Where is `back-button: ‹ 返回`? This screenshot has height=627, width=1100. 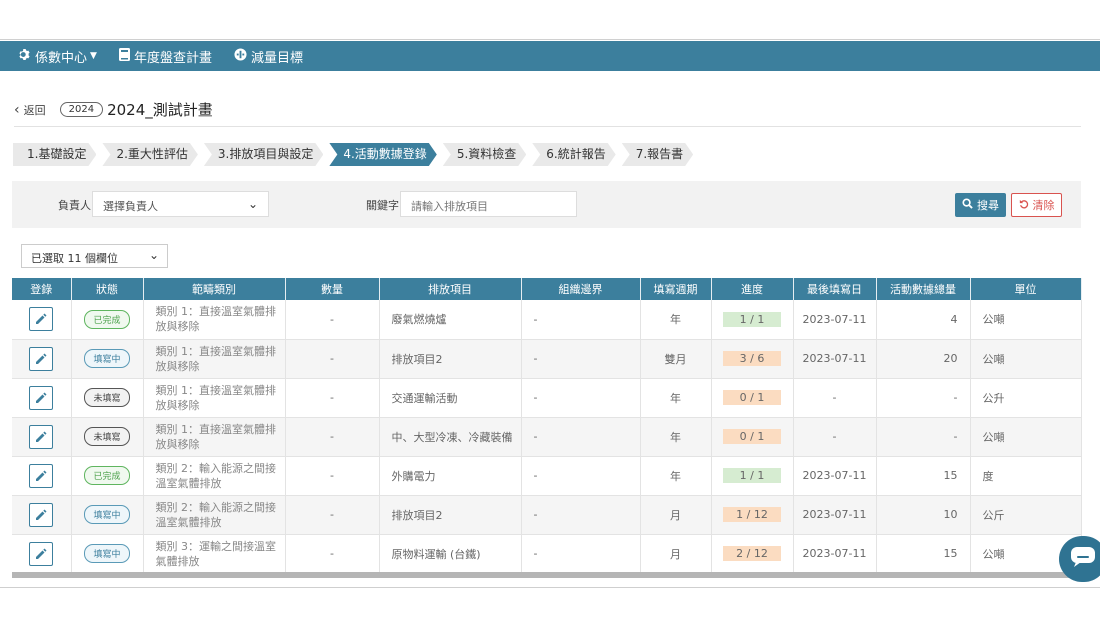 back-button: ‹ 返回 is located at coordinates (30, 110).